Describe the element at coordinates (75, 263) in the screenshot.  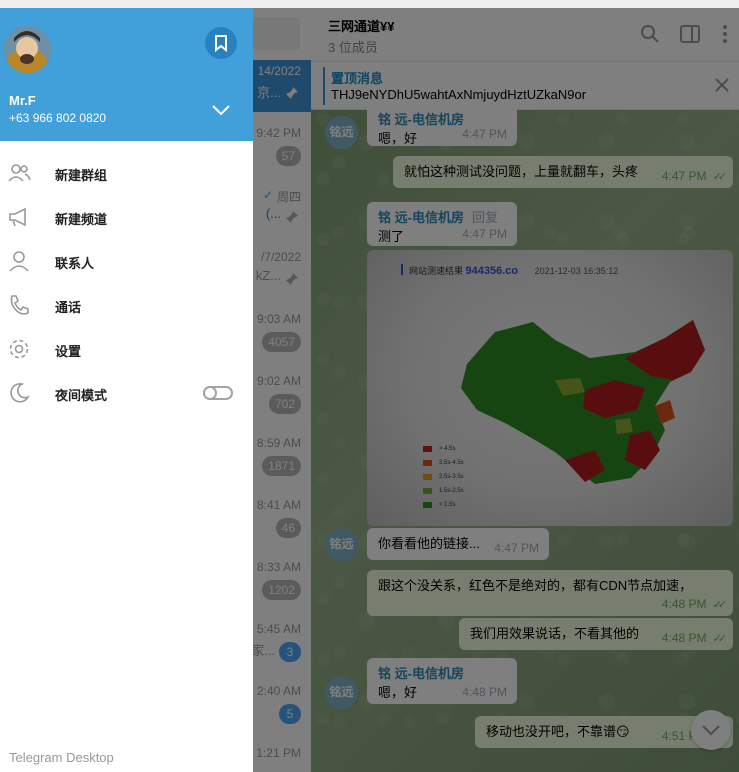
I see `menu-item-label: 联系人` at that location.